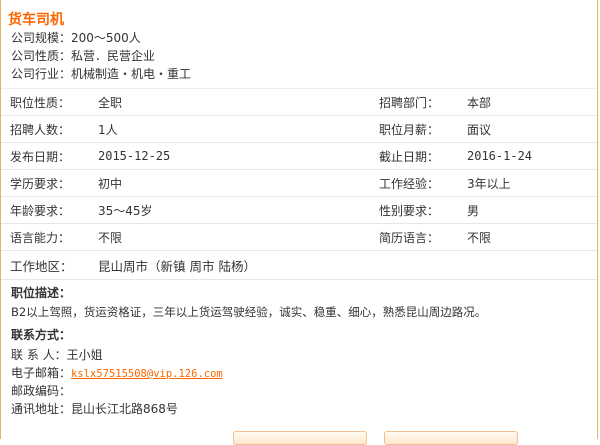 This screenshot has height=445, width=600. What do you see at coordinates (41, 293) in the screenshot?
I see `description-heading: 职位描述：` at bounding box center [41, 293].